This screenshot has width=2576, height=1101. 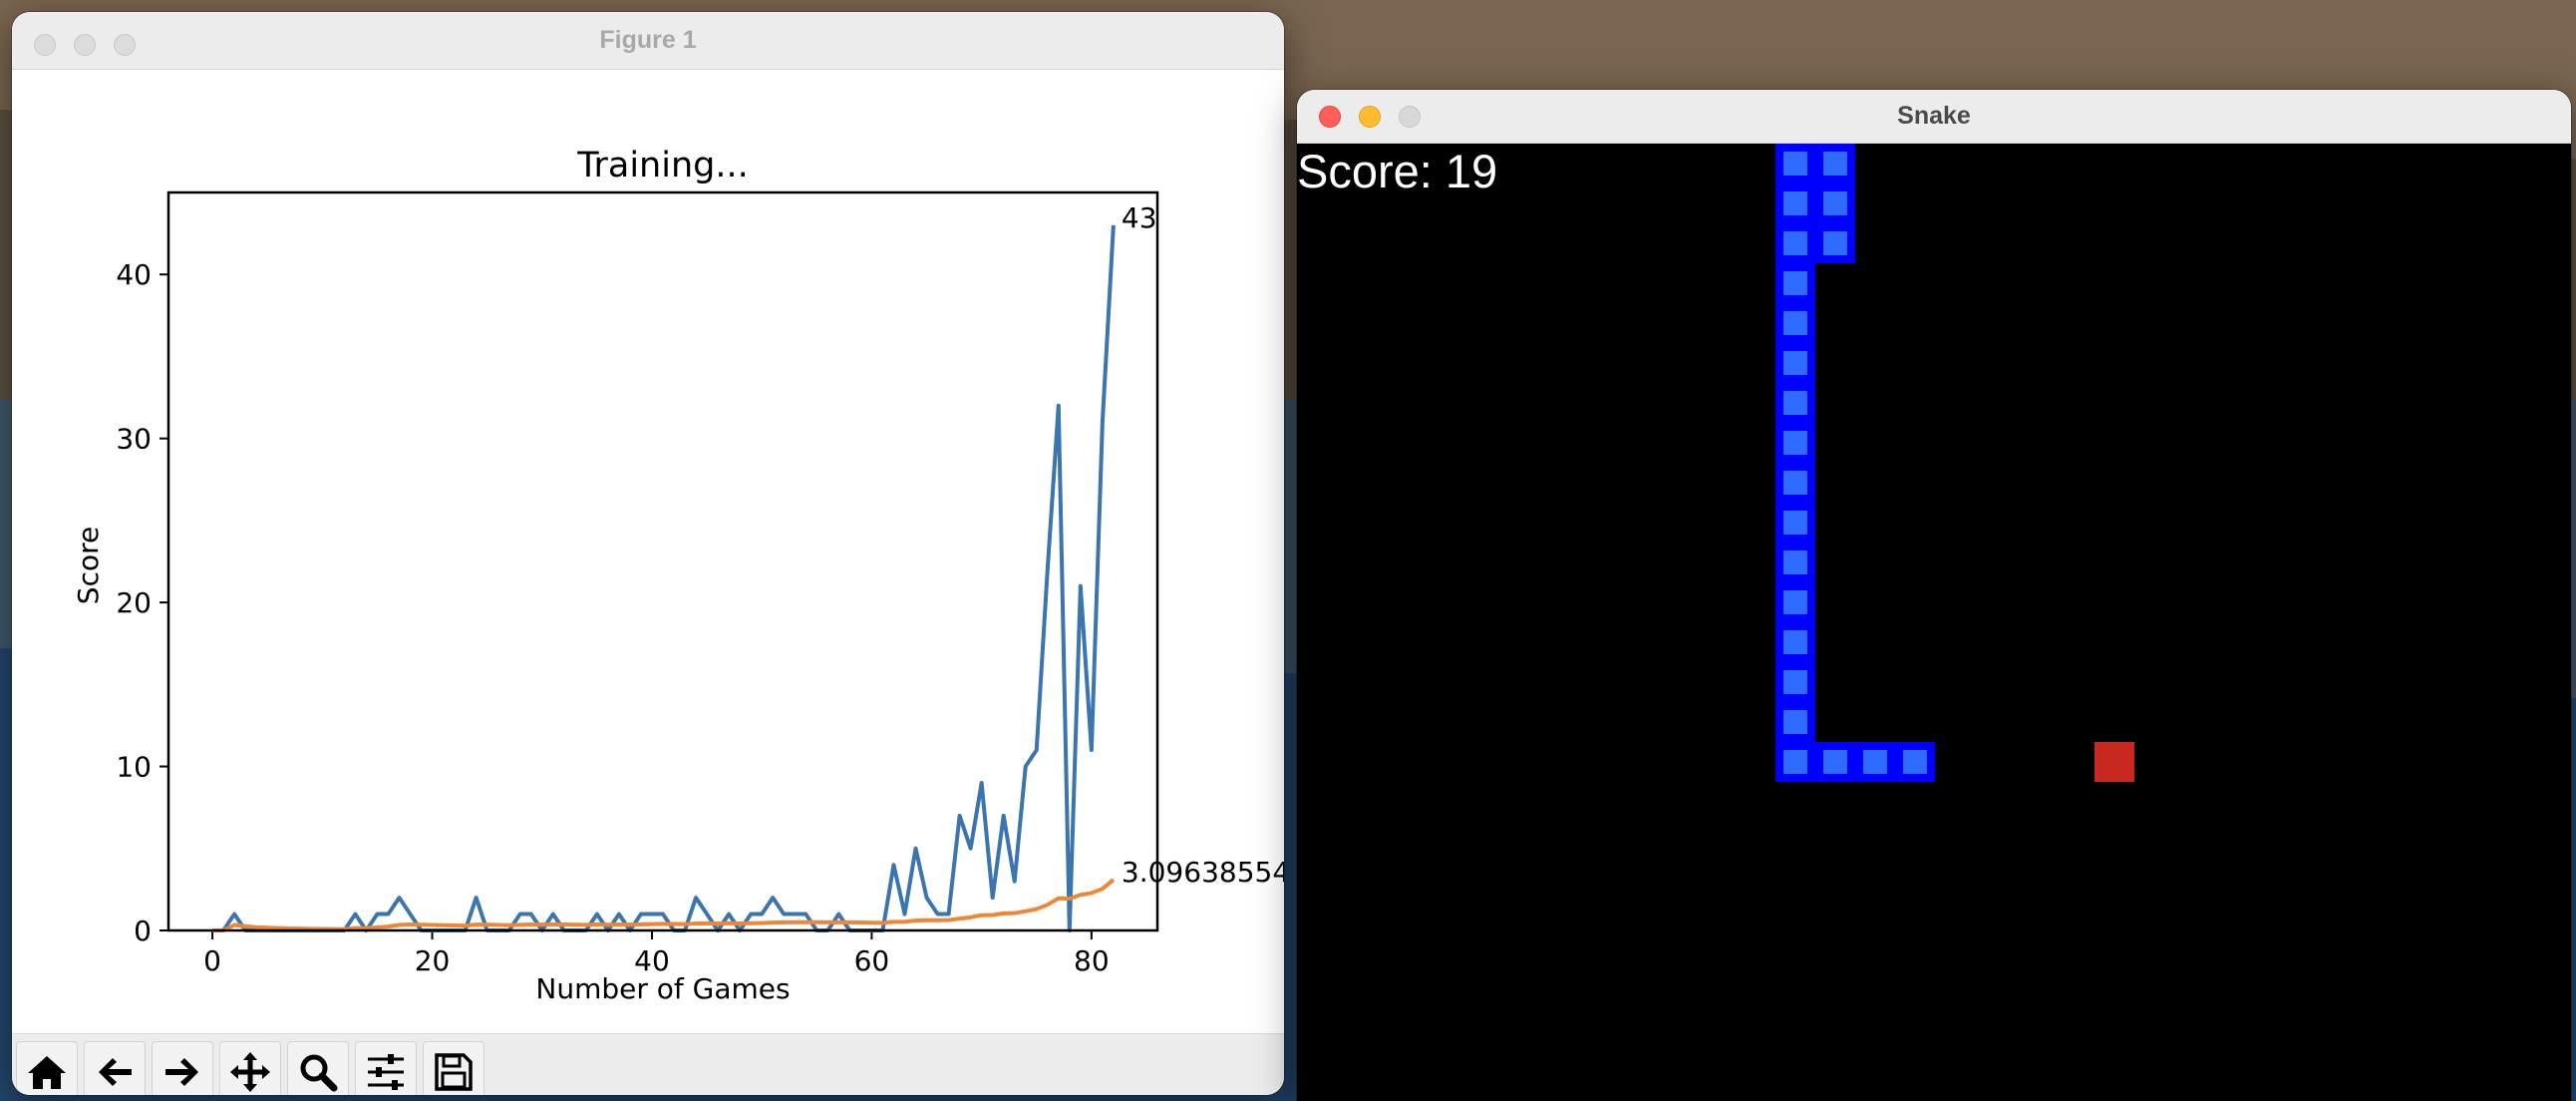 I want to click on pan-button, so click(x=250, y=1068).